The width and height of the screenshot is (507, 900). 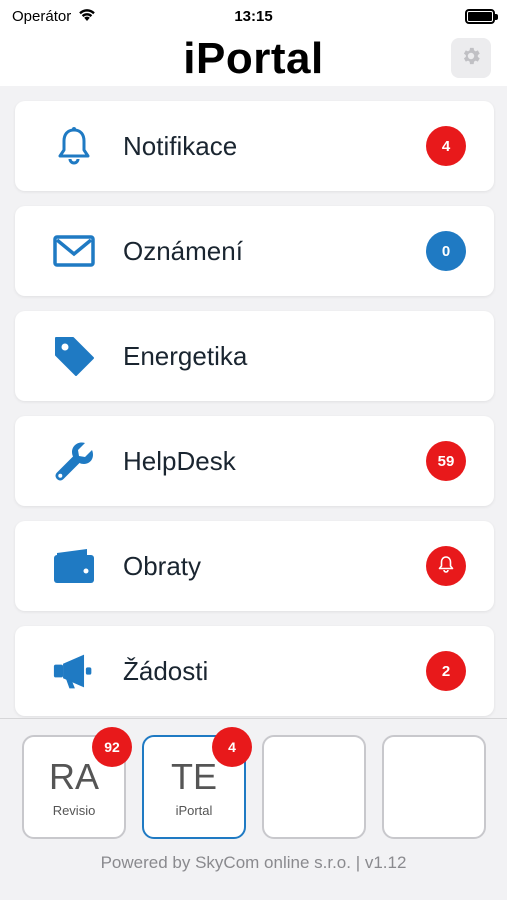 I want to click on carrier-label: Operátor, so click(x=42, y=16).